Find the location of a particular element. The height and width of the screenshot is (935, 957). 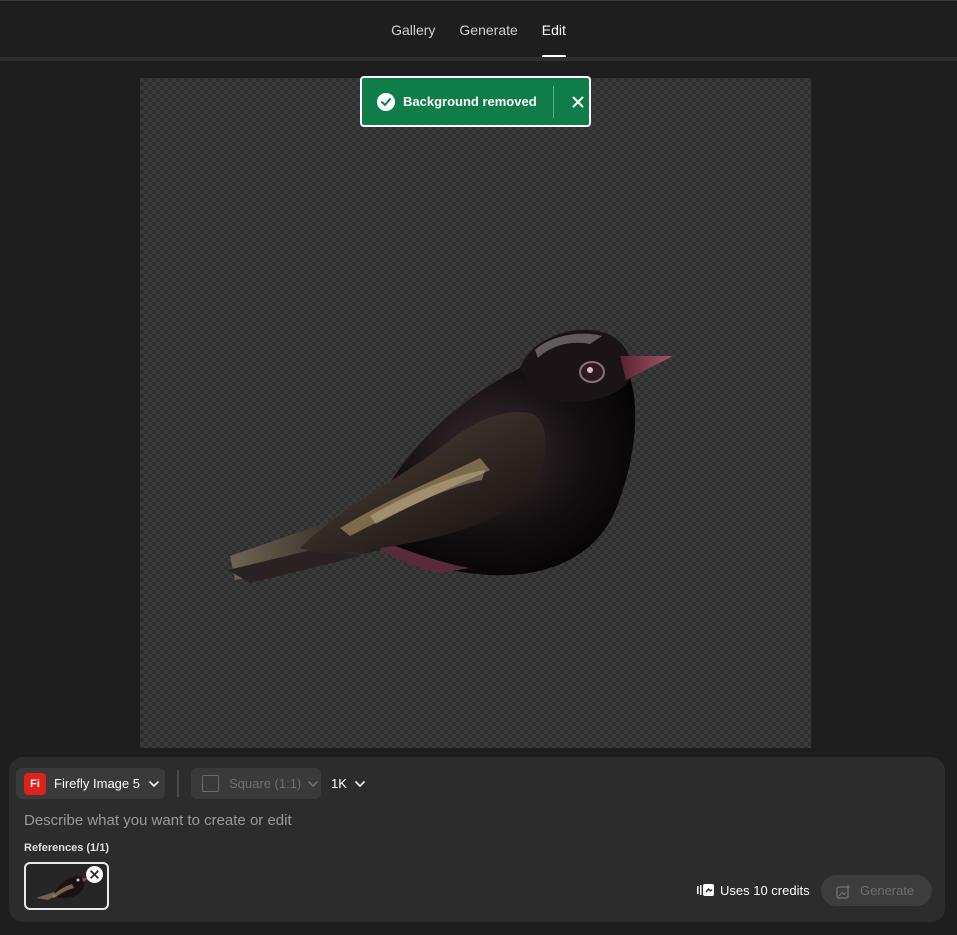

model-picker-button: Fi Firefly Image 5 is located at coordinates (90, 783).